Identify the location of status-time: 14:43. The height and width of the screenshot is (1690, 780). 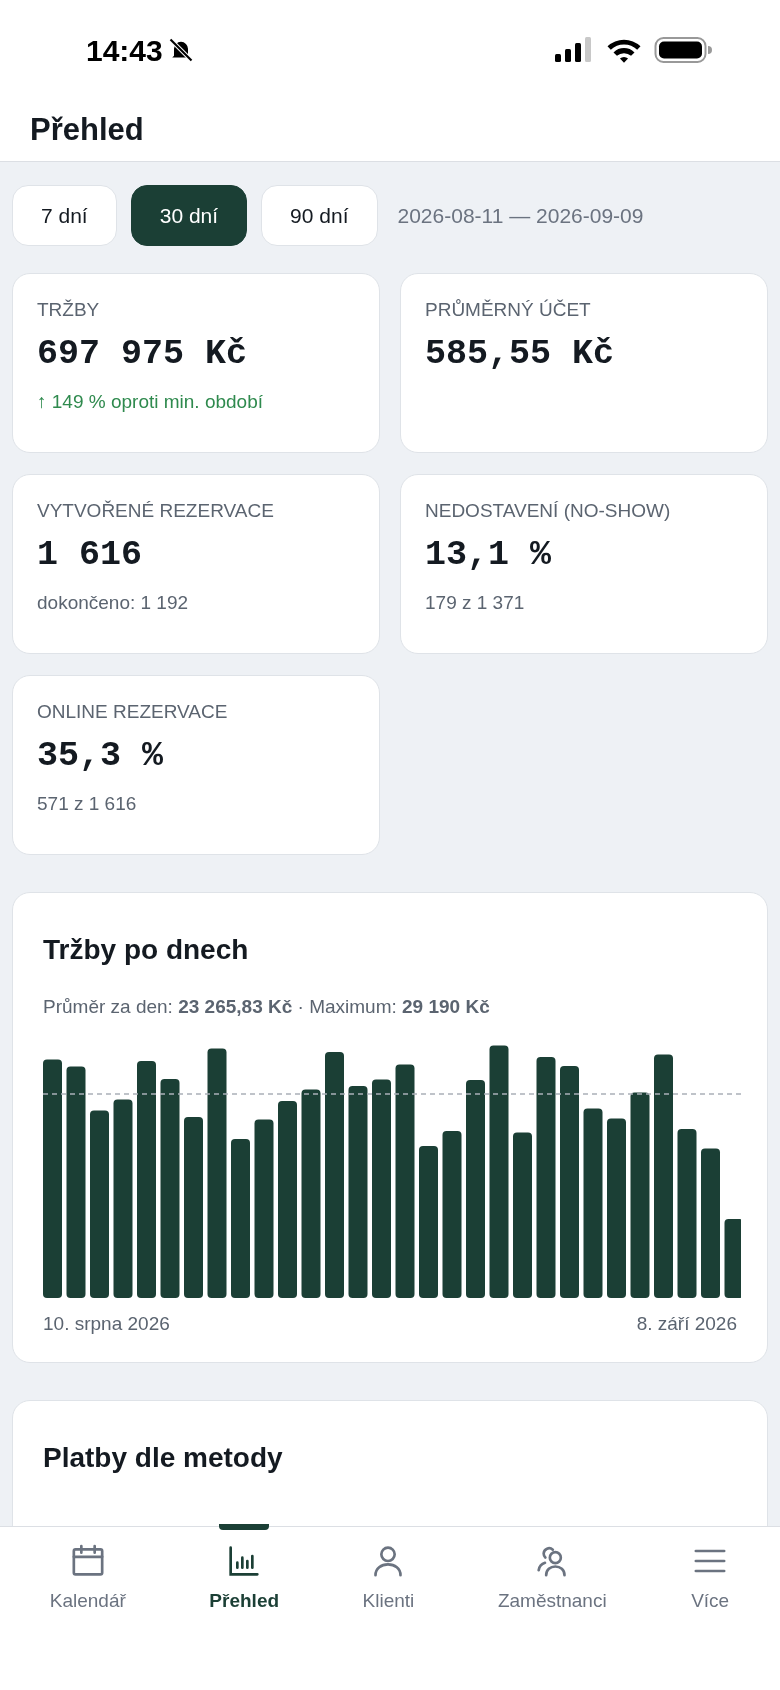
(124, 50).